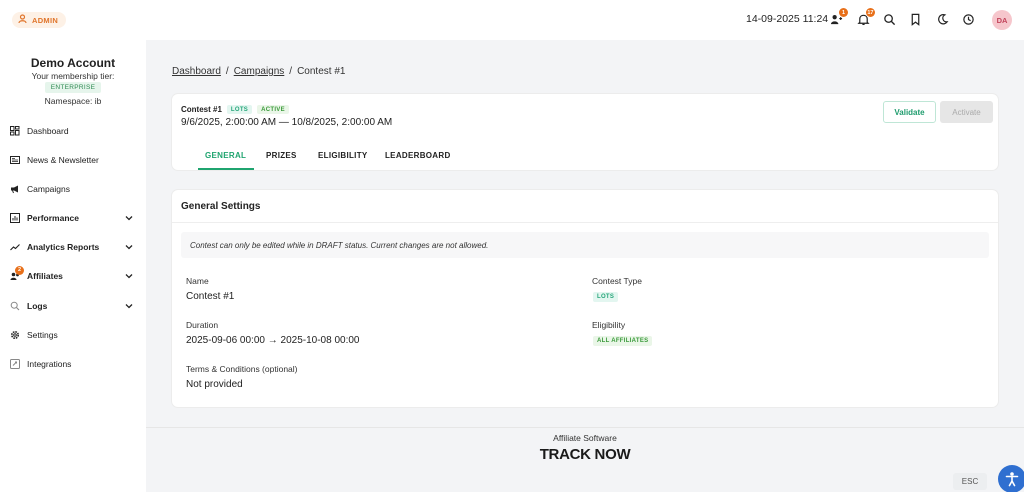 Image resolution: width=1024 pixels, height=492 pixels. Describe the element at coordinates (242, 369) in the screenshot. I see `terms-label: Terms & Conditions (optional)` at that location.